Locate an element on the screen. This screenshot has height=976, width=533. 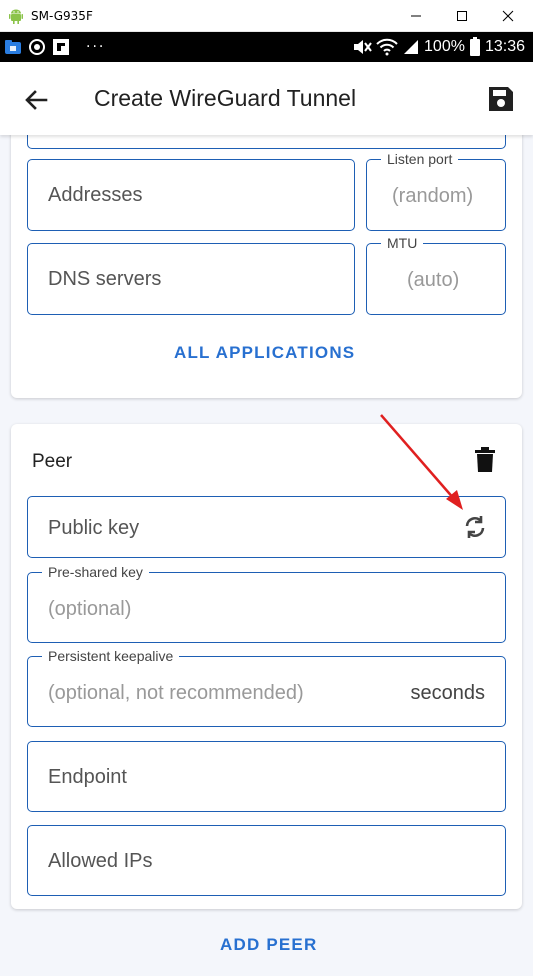
preshared-key-placeholder: (optional) is located at coordinates (90, 609).